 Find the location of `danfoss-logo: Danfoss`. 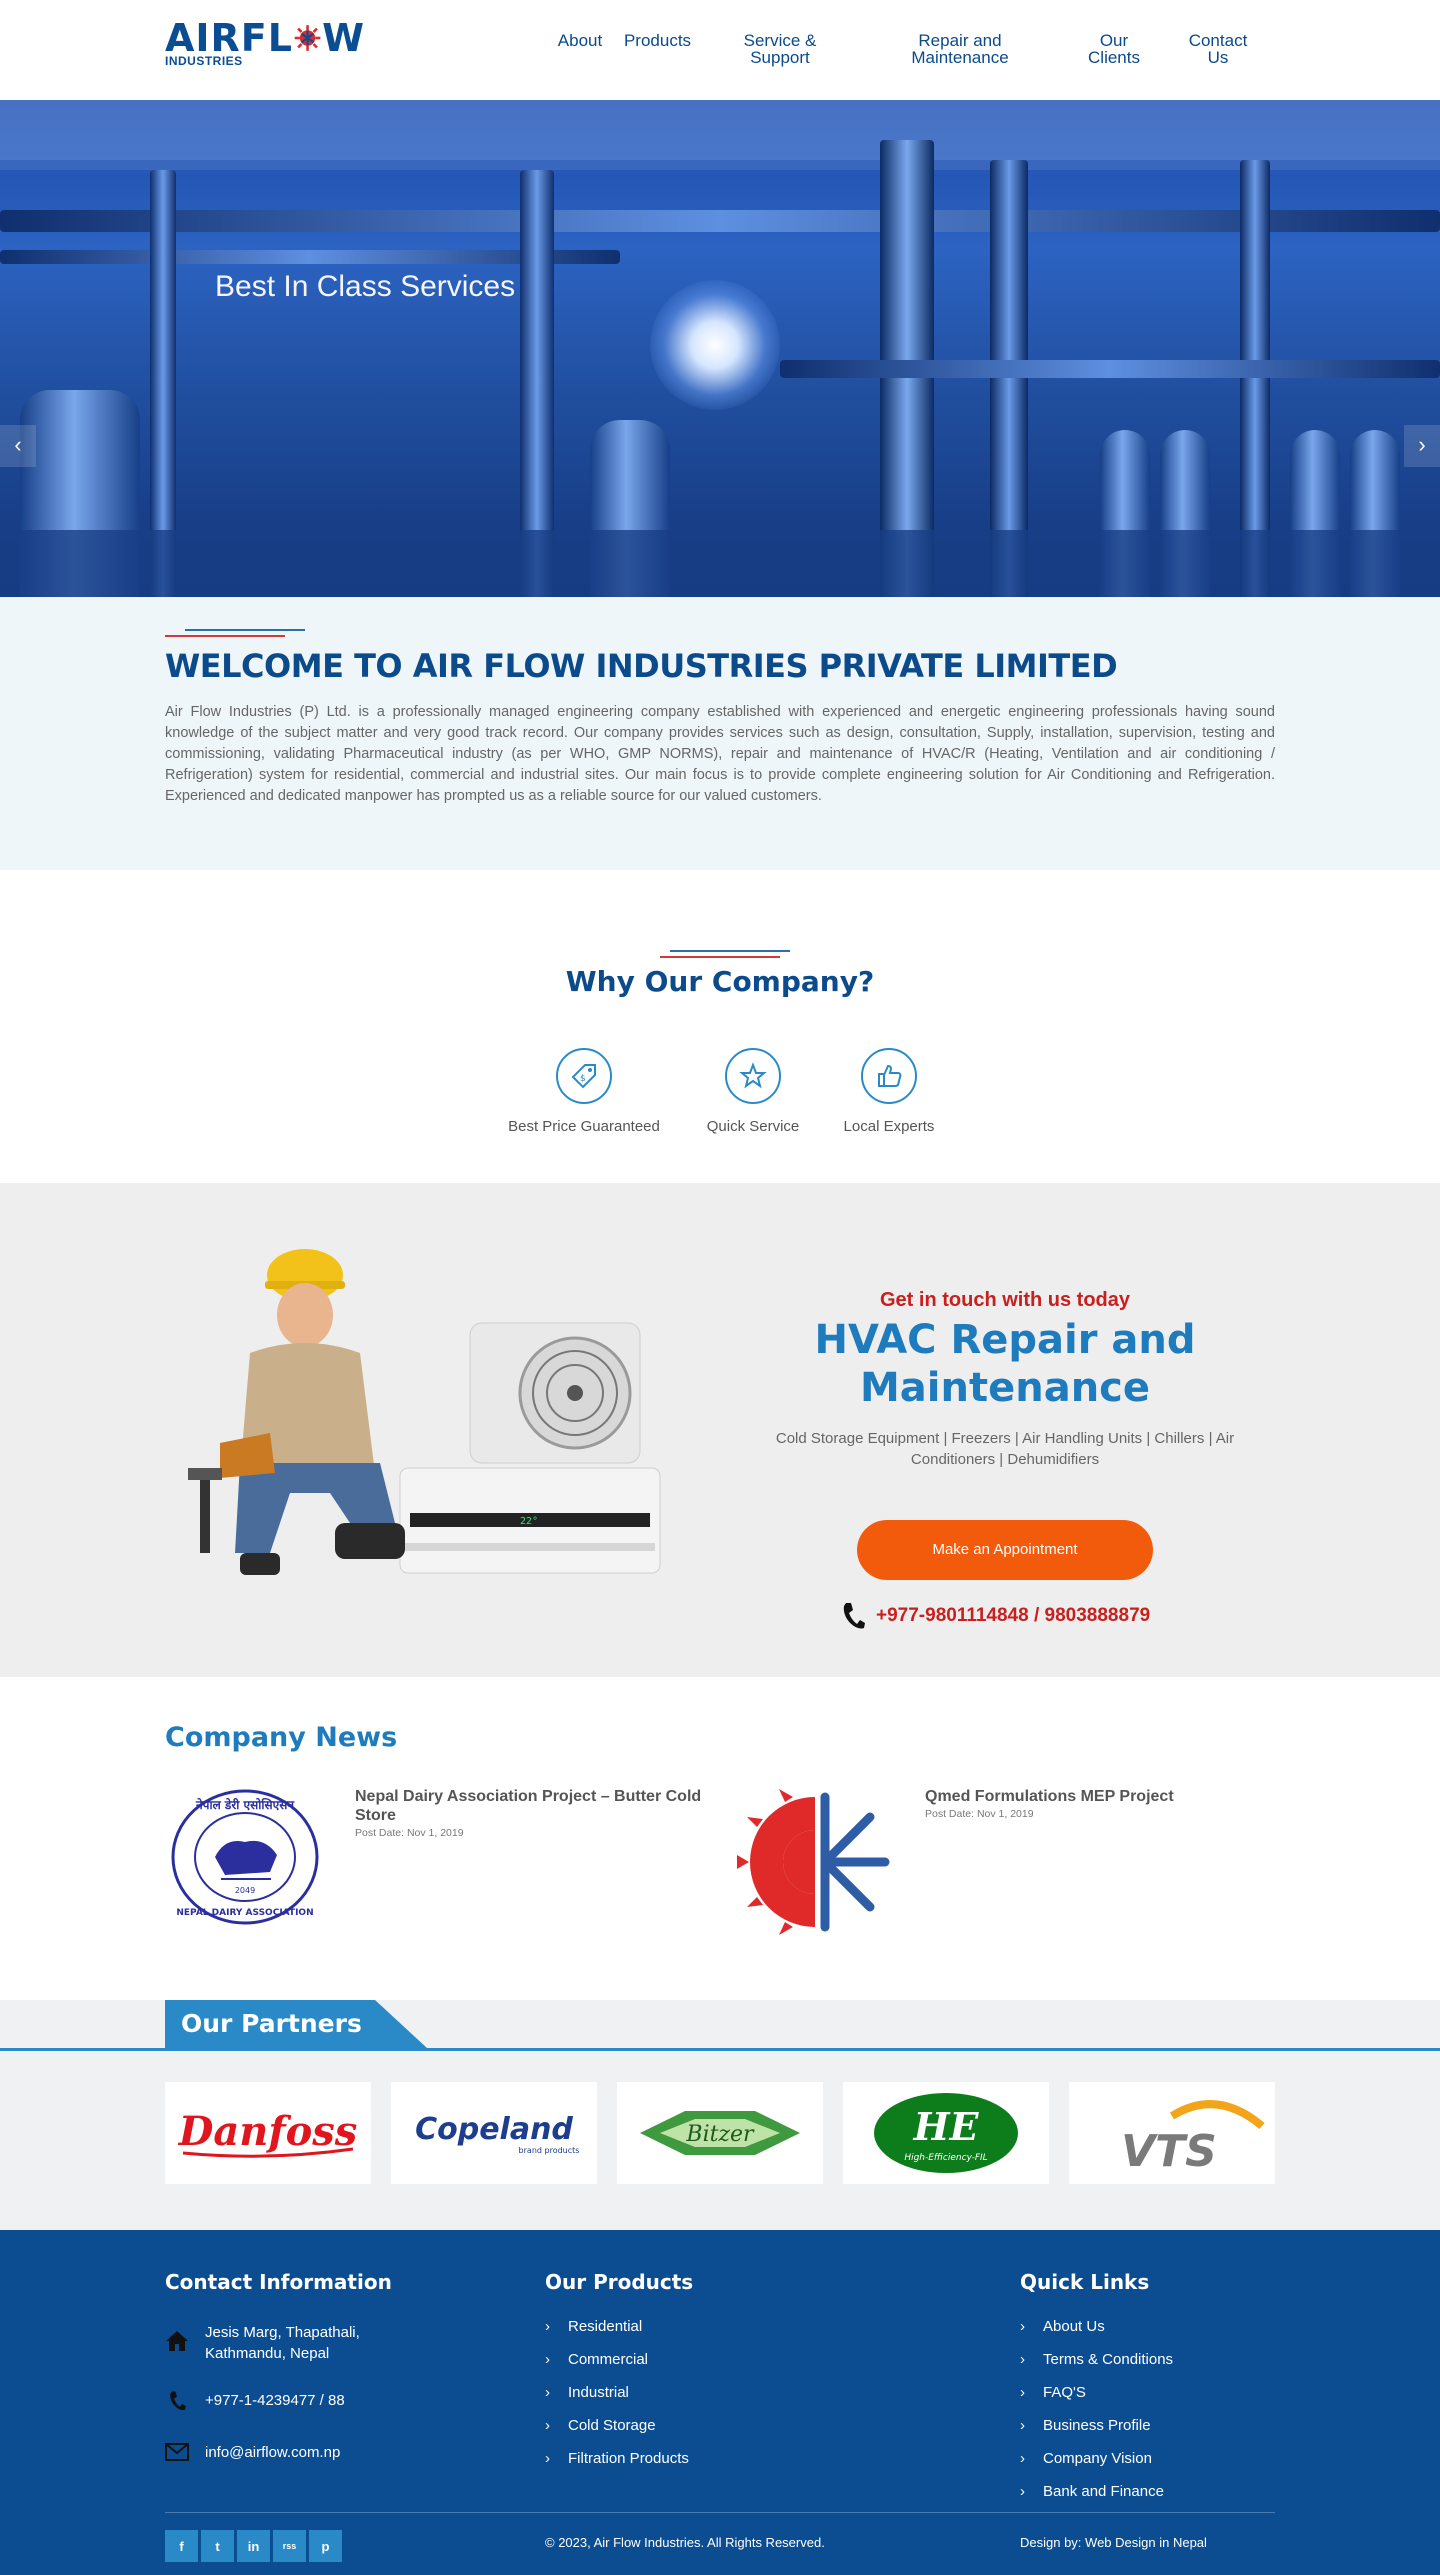

danfoss-logo: Danfoss is located at coordinates (267, 2133).